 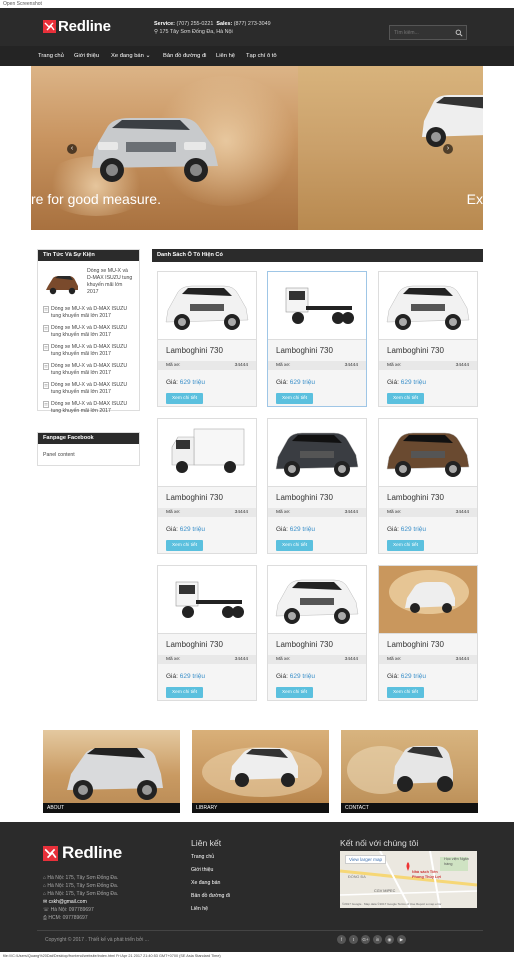 What do you see at coordinates (72, 149) in the screenshot?
I see `slider-prev-button: ‹` at bounding box center [72, 149].